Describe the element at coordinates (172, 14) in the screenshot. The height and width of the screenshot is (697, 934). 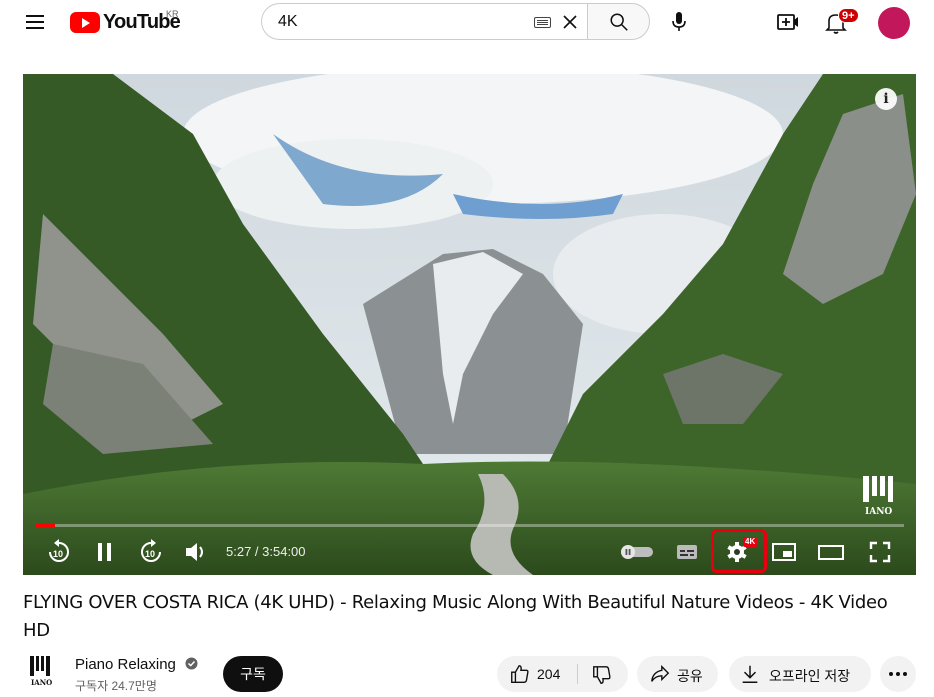
I see `region-code: KR` at that location.